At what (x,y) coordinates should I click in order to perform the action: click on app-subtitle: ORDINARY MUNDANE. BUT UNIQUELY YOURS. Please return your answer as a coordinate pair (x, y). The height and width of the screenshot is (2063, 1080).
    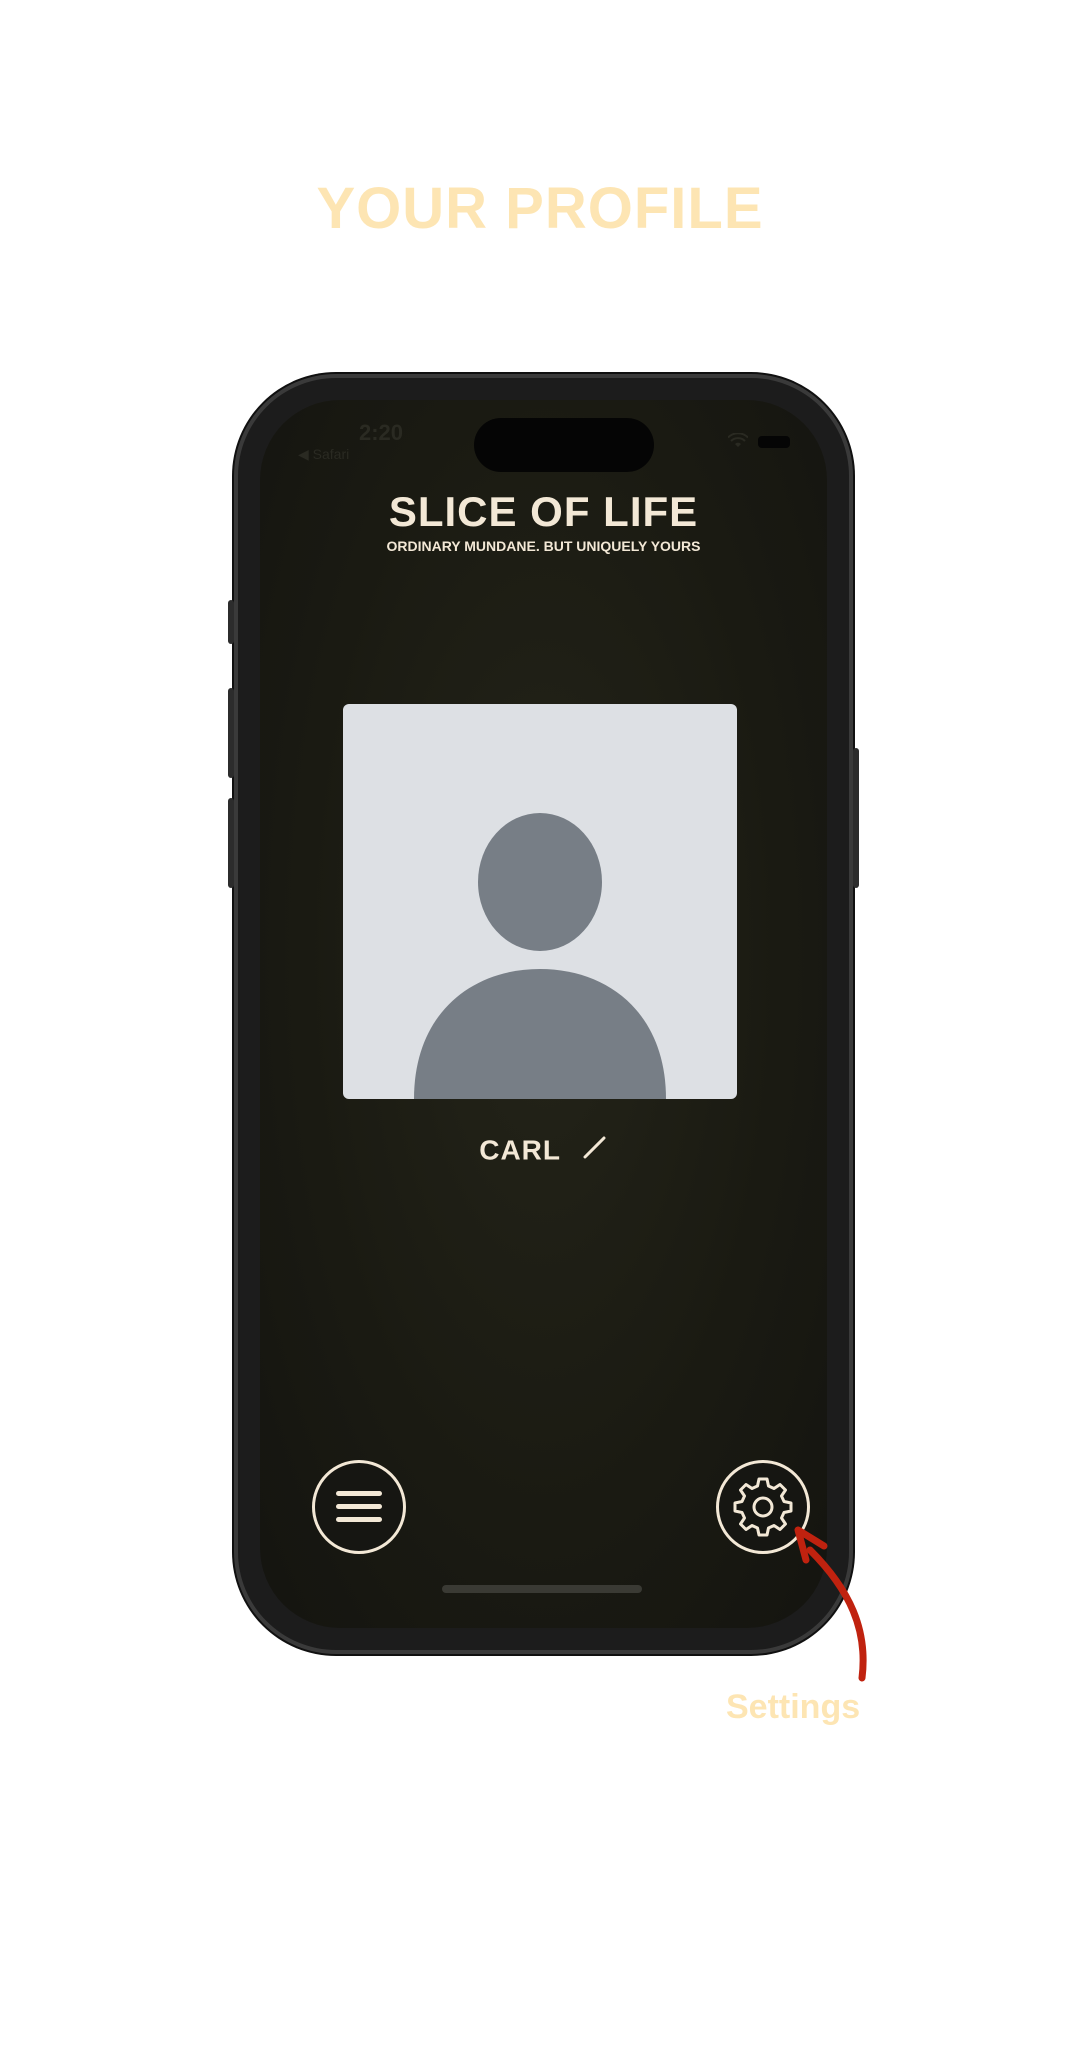
    Looking at the image, I should click on (543, 546).